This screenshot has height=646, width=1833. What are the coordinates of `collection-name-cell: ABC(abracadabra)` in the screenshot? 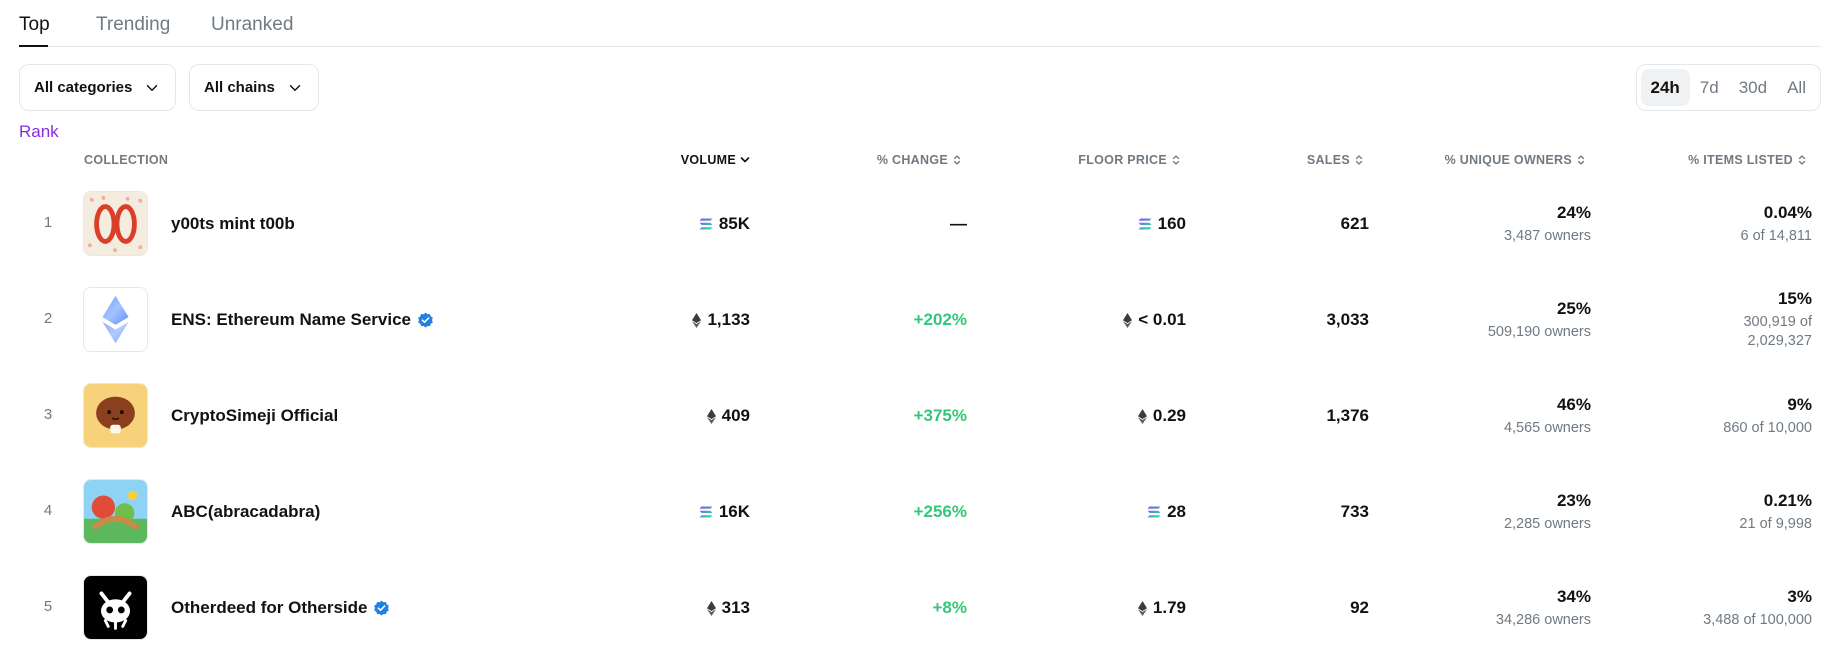 It's located at (245, 512).